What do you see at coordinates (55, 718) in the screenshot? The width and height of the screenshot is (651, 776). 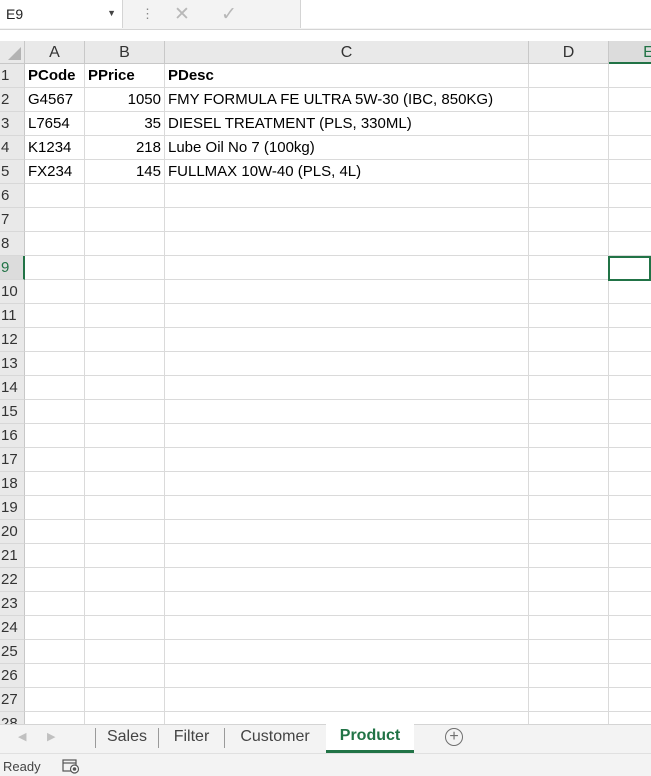 I see `cell-a28` at bounding box center [55, 718].